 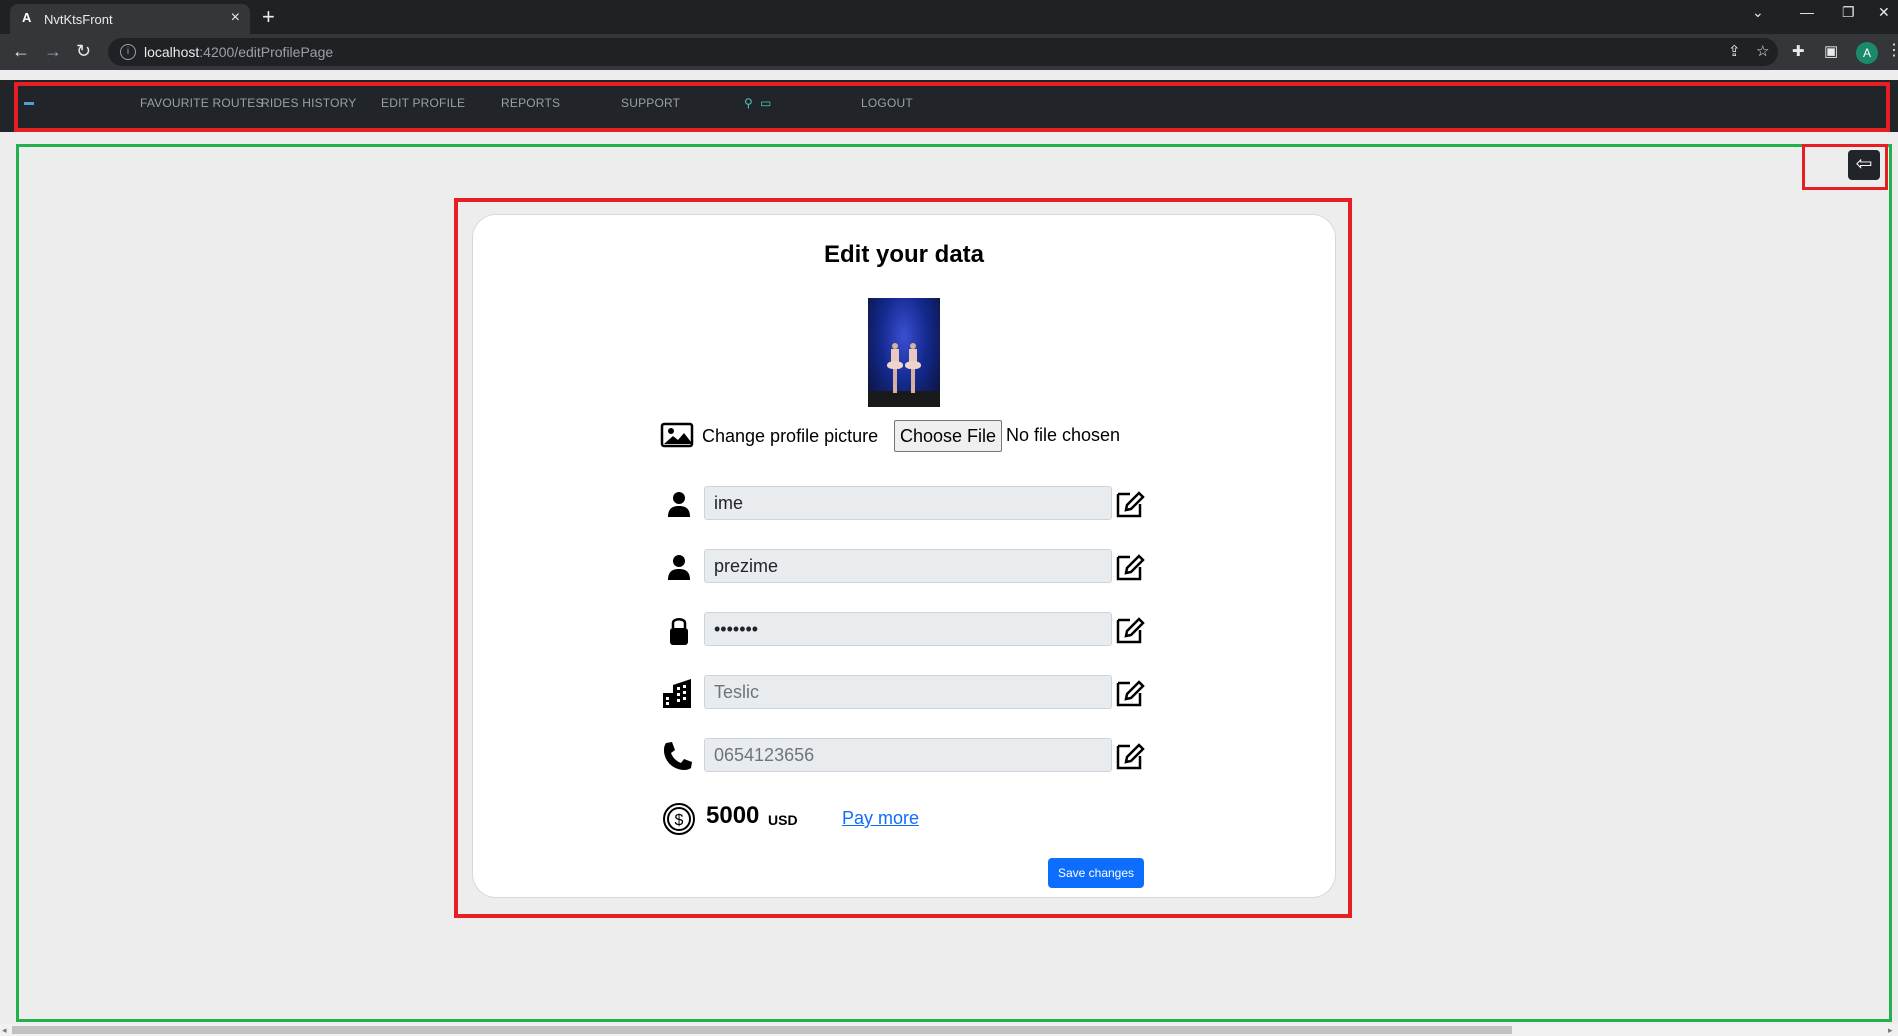 What do you see at coordinates (1867, 53) in the screenshot?
I see `profile-avatar: A` at bounding box center [1867, 53].